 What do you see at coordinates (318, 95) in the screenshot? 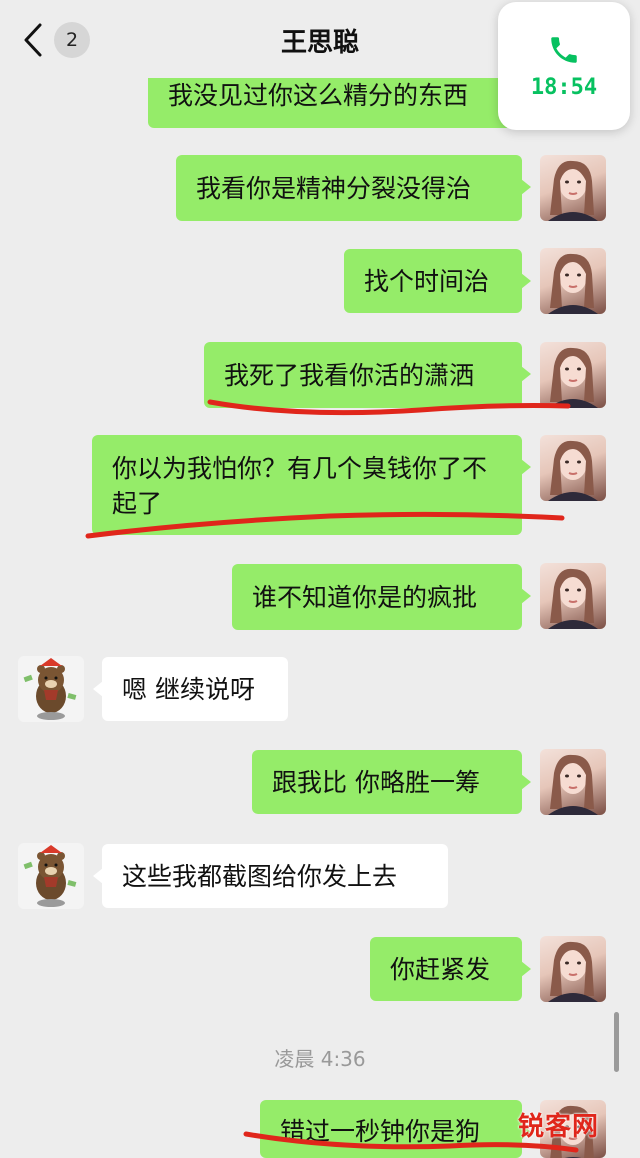
I see `message-text: 我没见过你这么精分的东西` at bounding box center [318, 95].